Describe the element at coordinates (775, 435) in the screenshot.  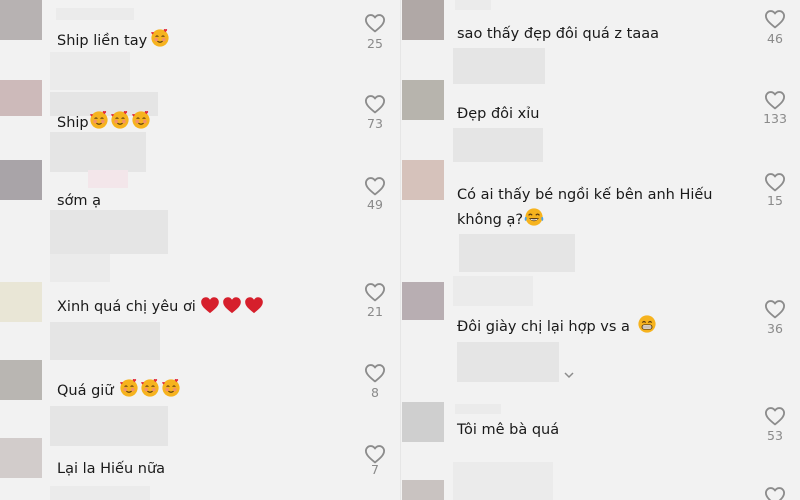
I see `like-count: 53` at that location.